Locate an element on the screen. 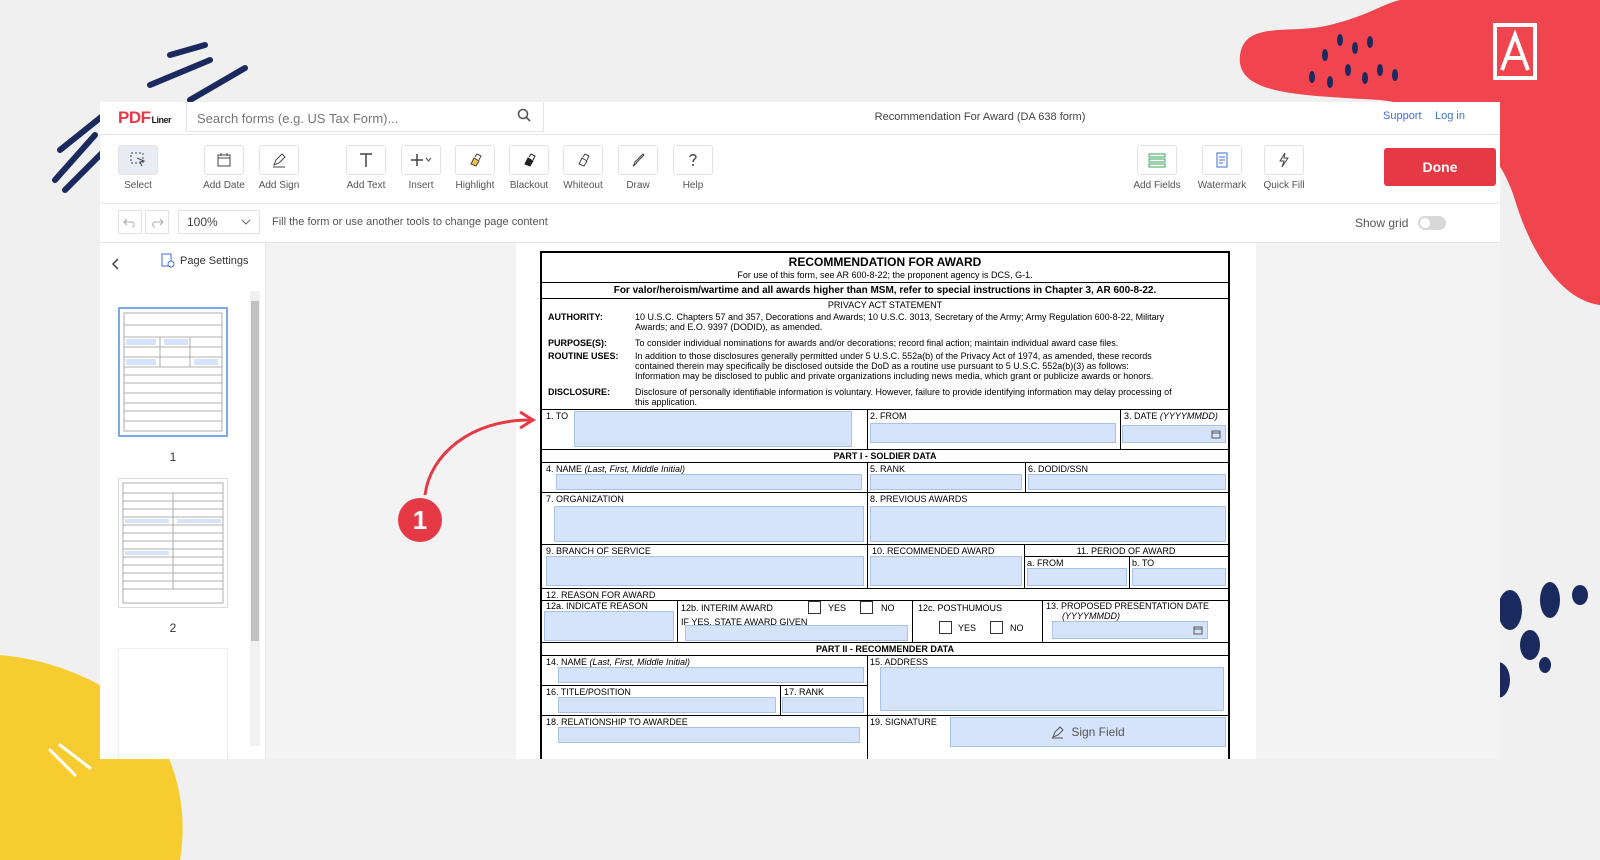 The width and height of the screenshot is (1600, 860). done-button: Done is located at coordinates (1440, 167).